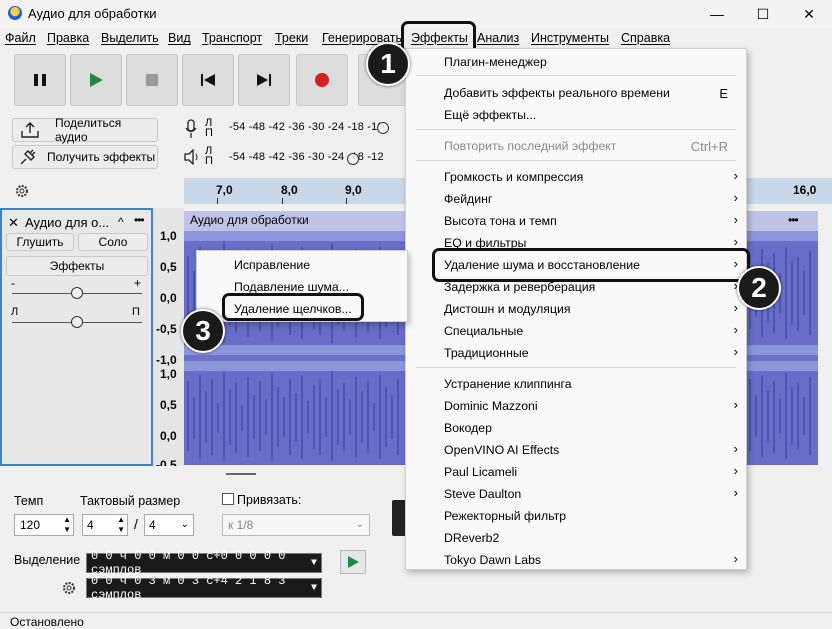  Describe the element at coordinates (139, 220) in the screenshot. I see `track-menu-icon: •••` at that location.